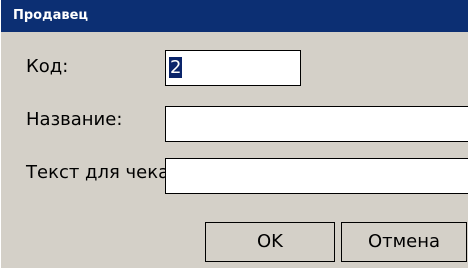  I want to click on dialog-title: Продавец, so click(51, 15).